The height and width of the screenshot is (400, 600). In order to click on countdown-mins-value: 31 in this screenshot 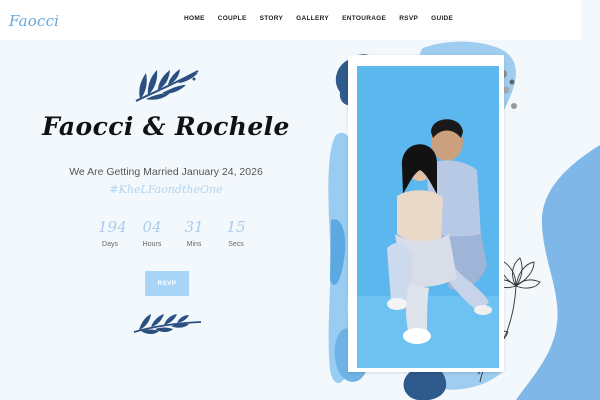, I will do `click(194, 227)`.